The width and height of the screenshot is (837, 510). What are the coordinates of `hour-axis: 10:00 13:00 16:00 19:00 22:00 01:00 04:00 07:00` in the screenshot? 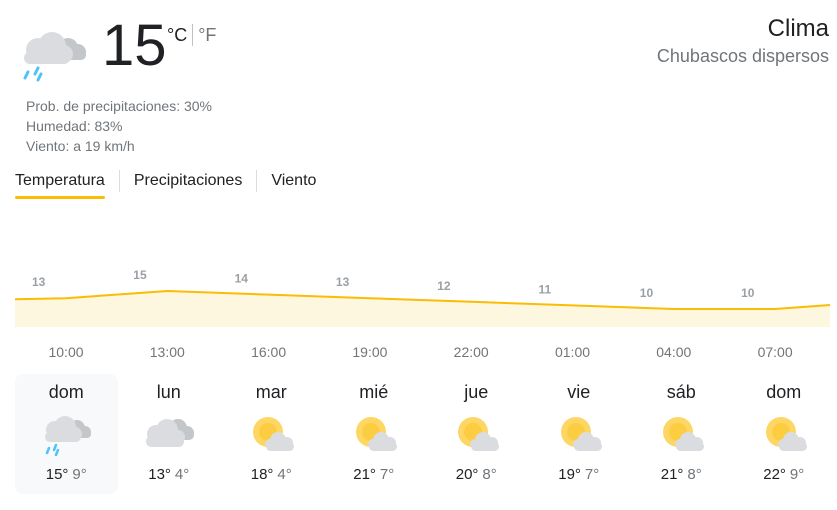 It's located at (418, 354).